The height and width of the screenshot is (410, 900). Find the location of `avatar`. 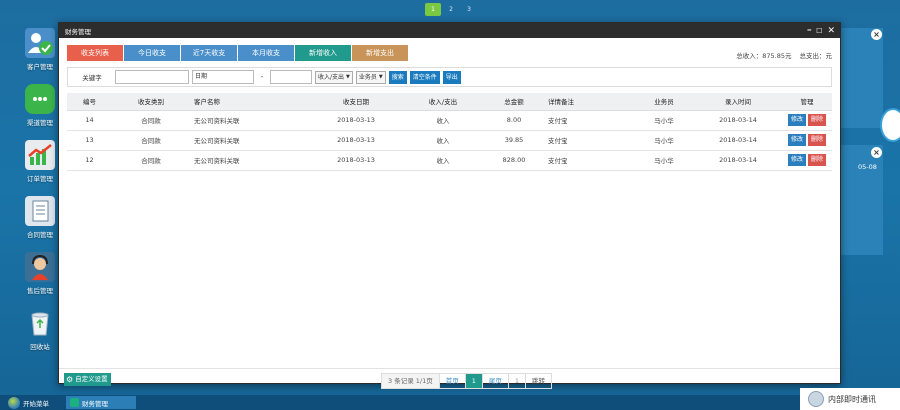

avatar is located at coordinates (816, 399).